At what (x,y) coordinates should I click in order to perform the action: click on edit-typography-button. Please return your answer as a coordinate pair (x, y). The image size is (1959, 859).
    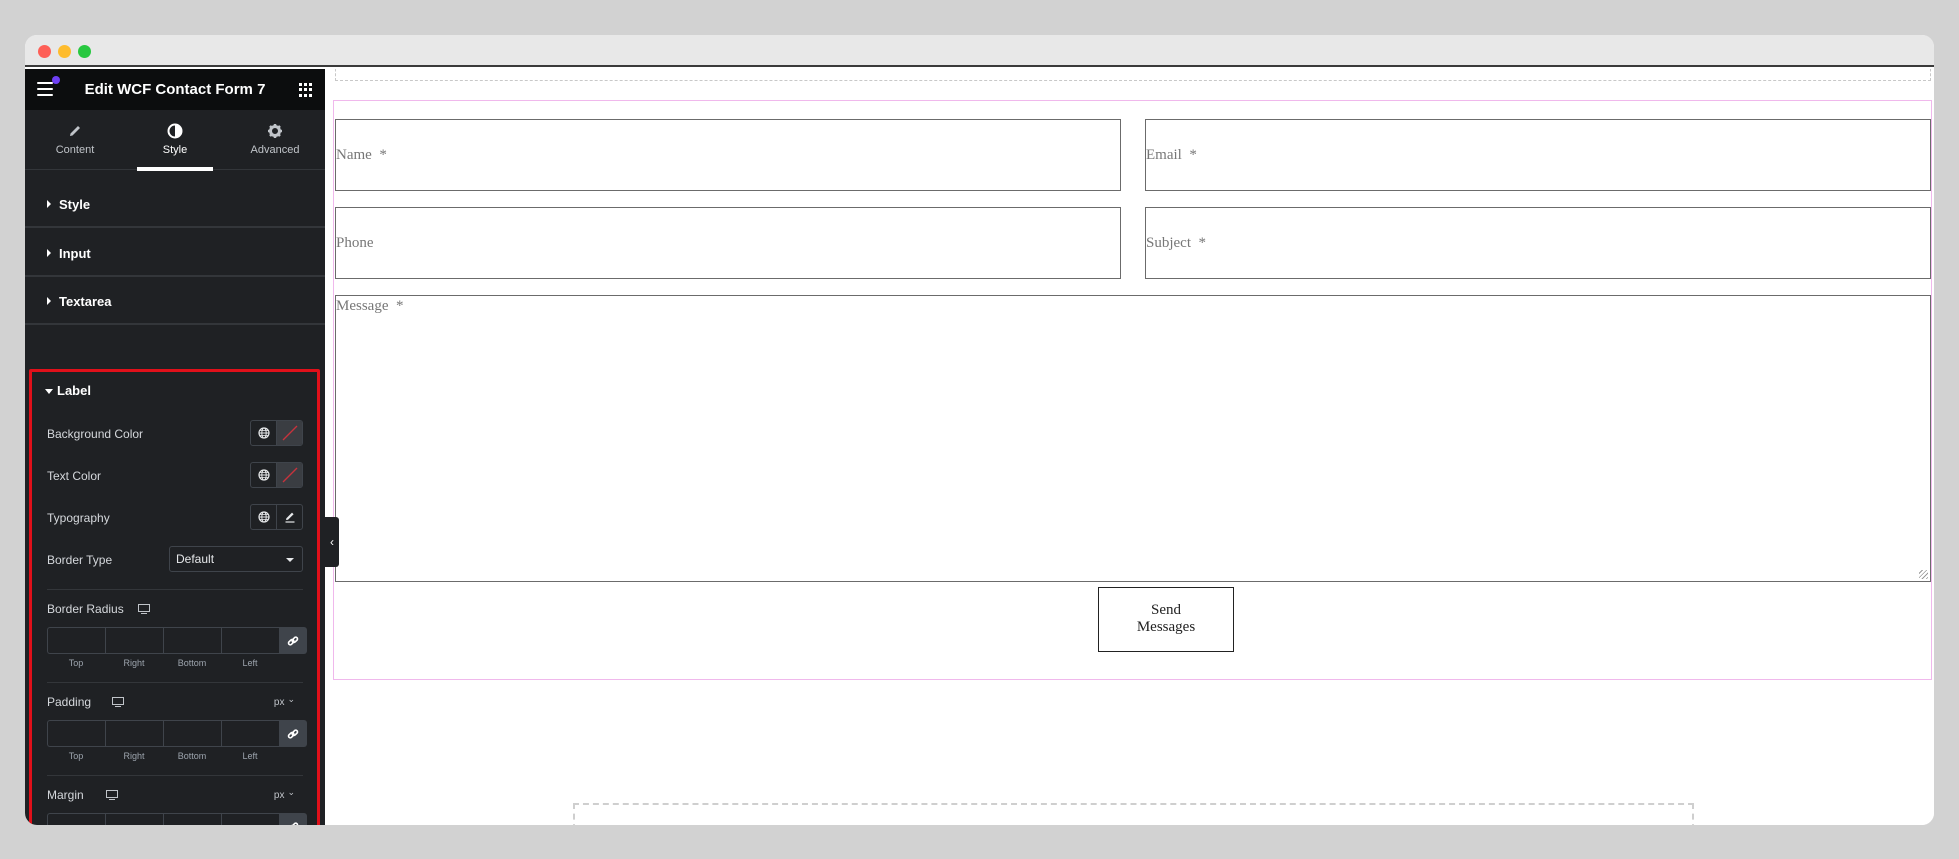
    Looking at the image, I should click on (289, 517).